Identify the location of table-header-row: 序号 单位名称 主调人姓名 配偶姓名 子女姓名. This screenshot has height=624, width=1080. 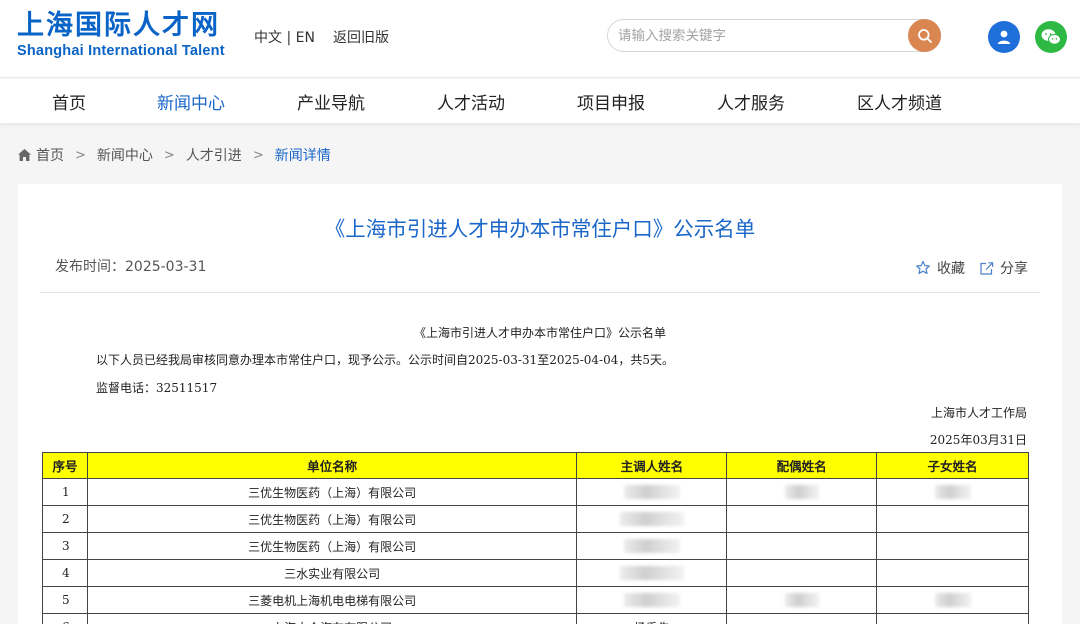
(535, 465).